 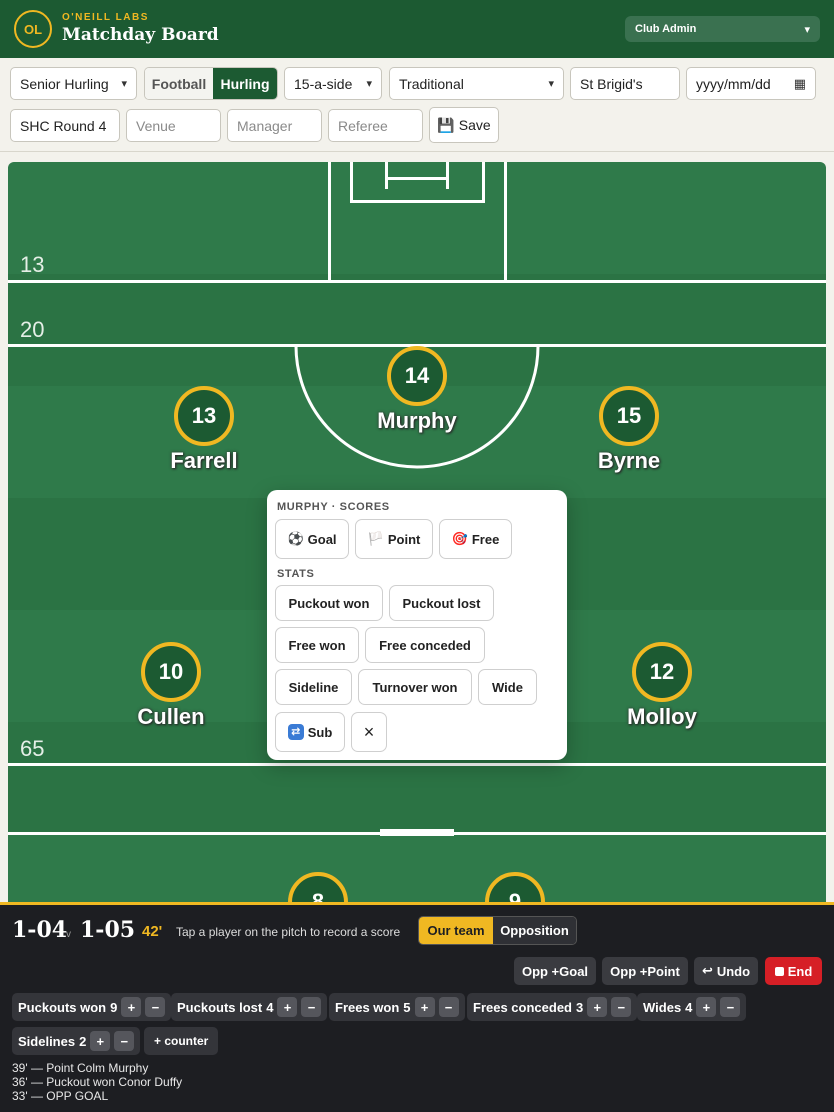 I want to click on event-log-item: 36' — Puckout won Conor Duffy, so click(x=97, y=1082).